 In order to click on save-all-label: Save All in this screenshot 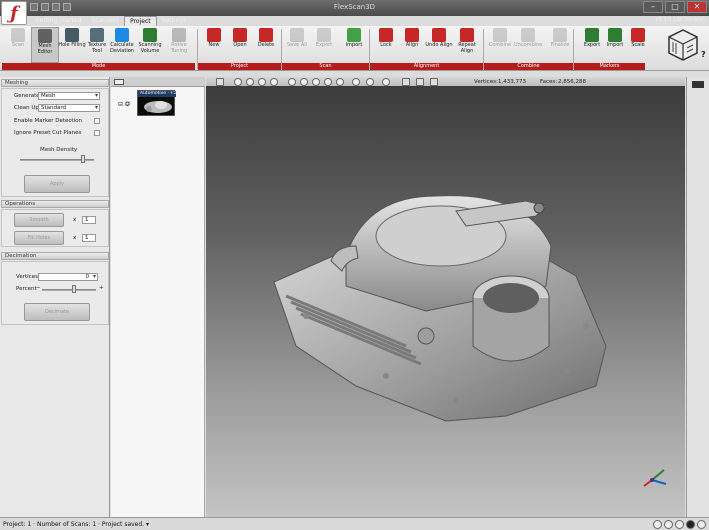, I will do `click(297, 45)`.